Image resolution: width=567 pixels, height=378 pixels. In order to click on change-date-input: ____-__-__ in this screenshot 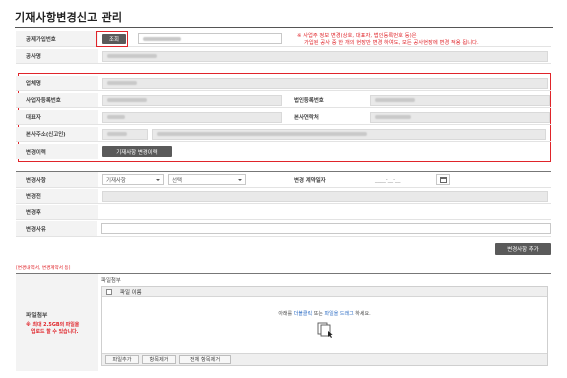, I will do `click(402, 179)`.